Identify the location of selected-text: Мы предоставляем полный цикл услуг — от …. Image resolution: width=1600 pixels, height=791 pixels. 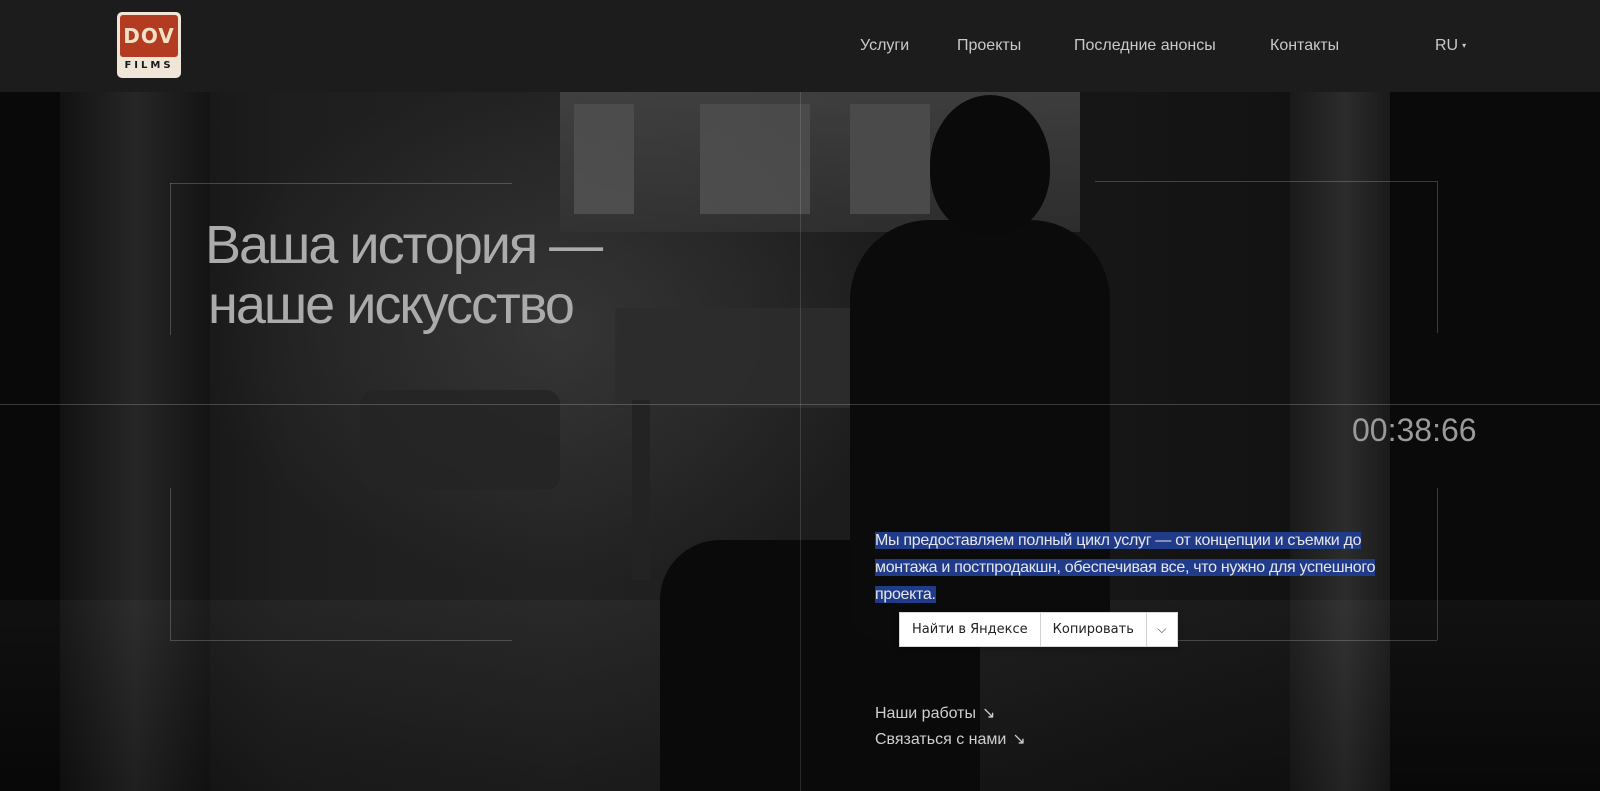
(1125, 567).